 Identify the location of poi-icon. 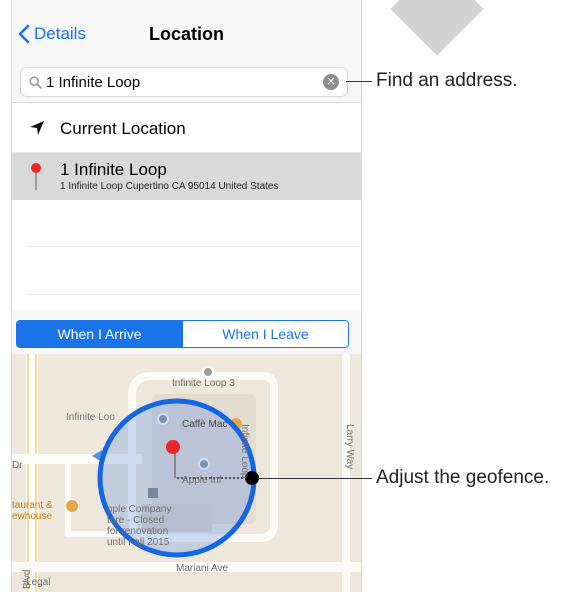
(208, 372).